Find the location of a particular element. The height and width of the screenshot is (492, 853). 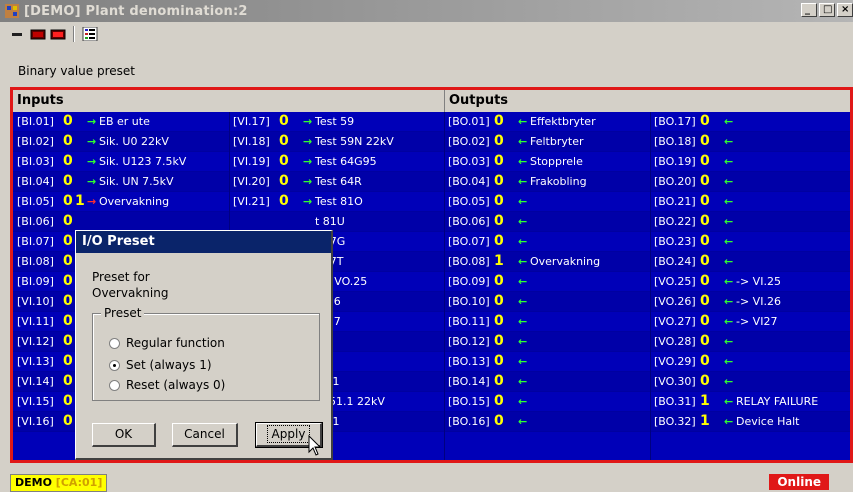

io-address: [VO.27] is located at coordinates (675, 321).